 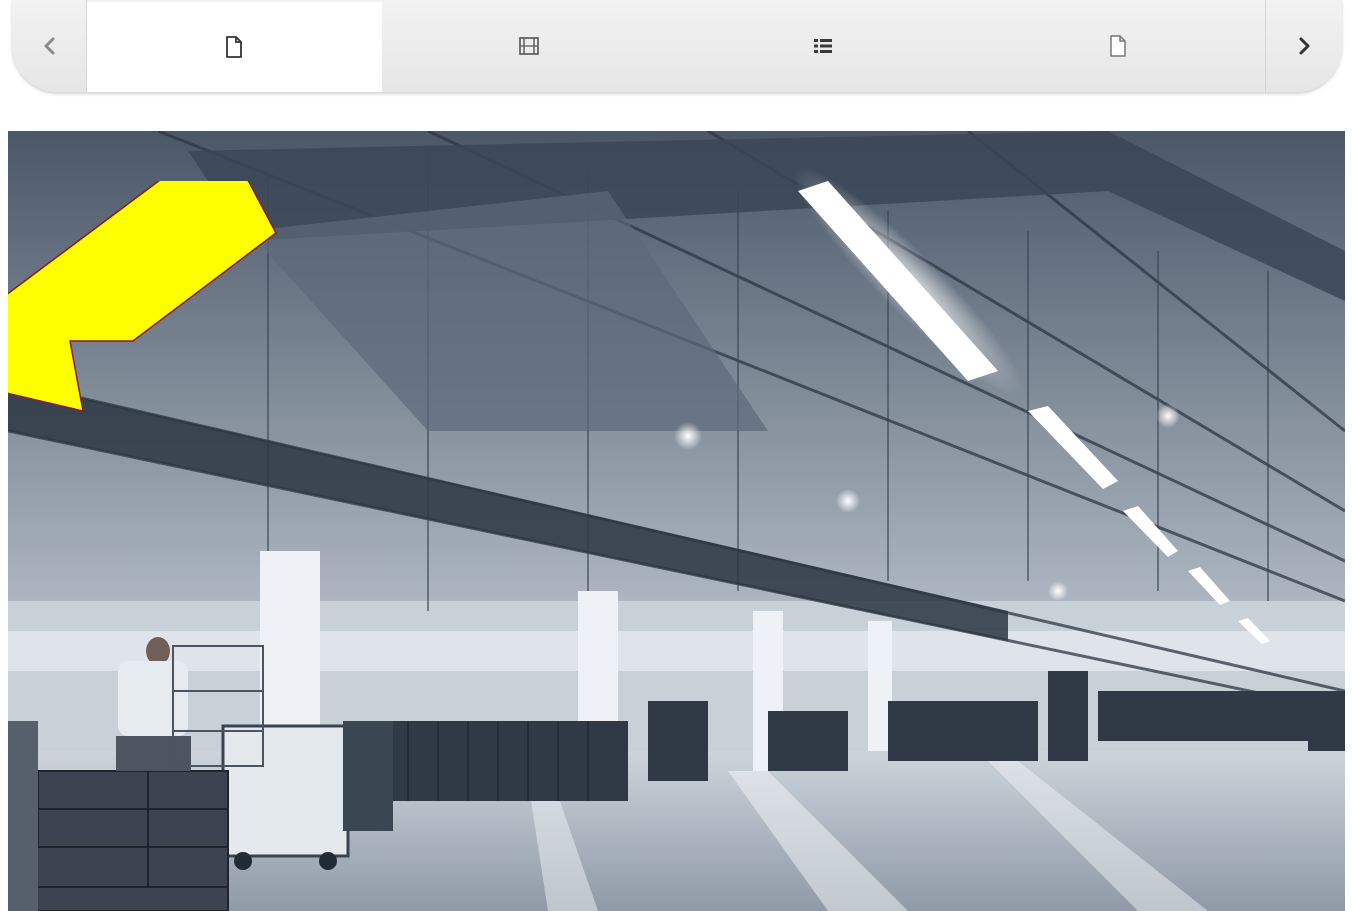 I want to click on film-icon, so click(x=528, y=46).